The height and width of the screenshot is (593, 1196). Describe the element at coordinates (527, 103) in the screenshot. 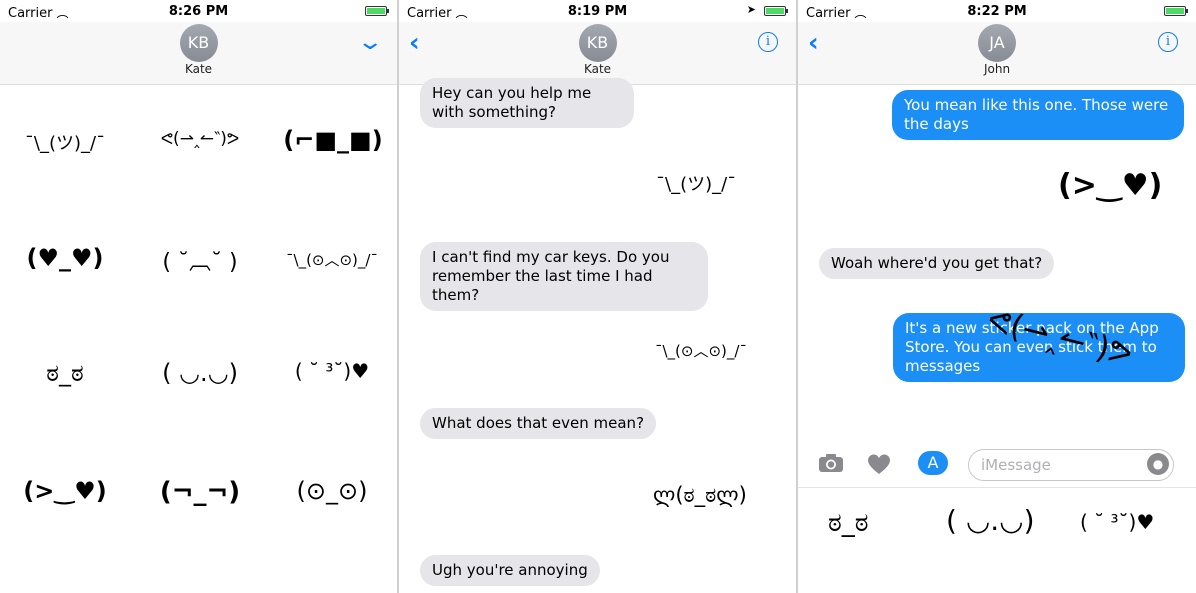

I see `message-bubble-incoming: Hey can you help me with something?` at that location.